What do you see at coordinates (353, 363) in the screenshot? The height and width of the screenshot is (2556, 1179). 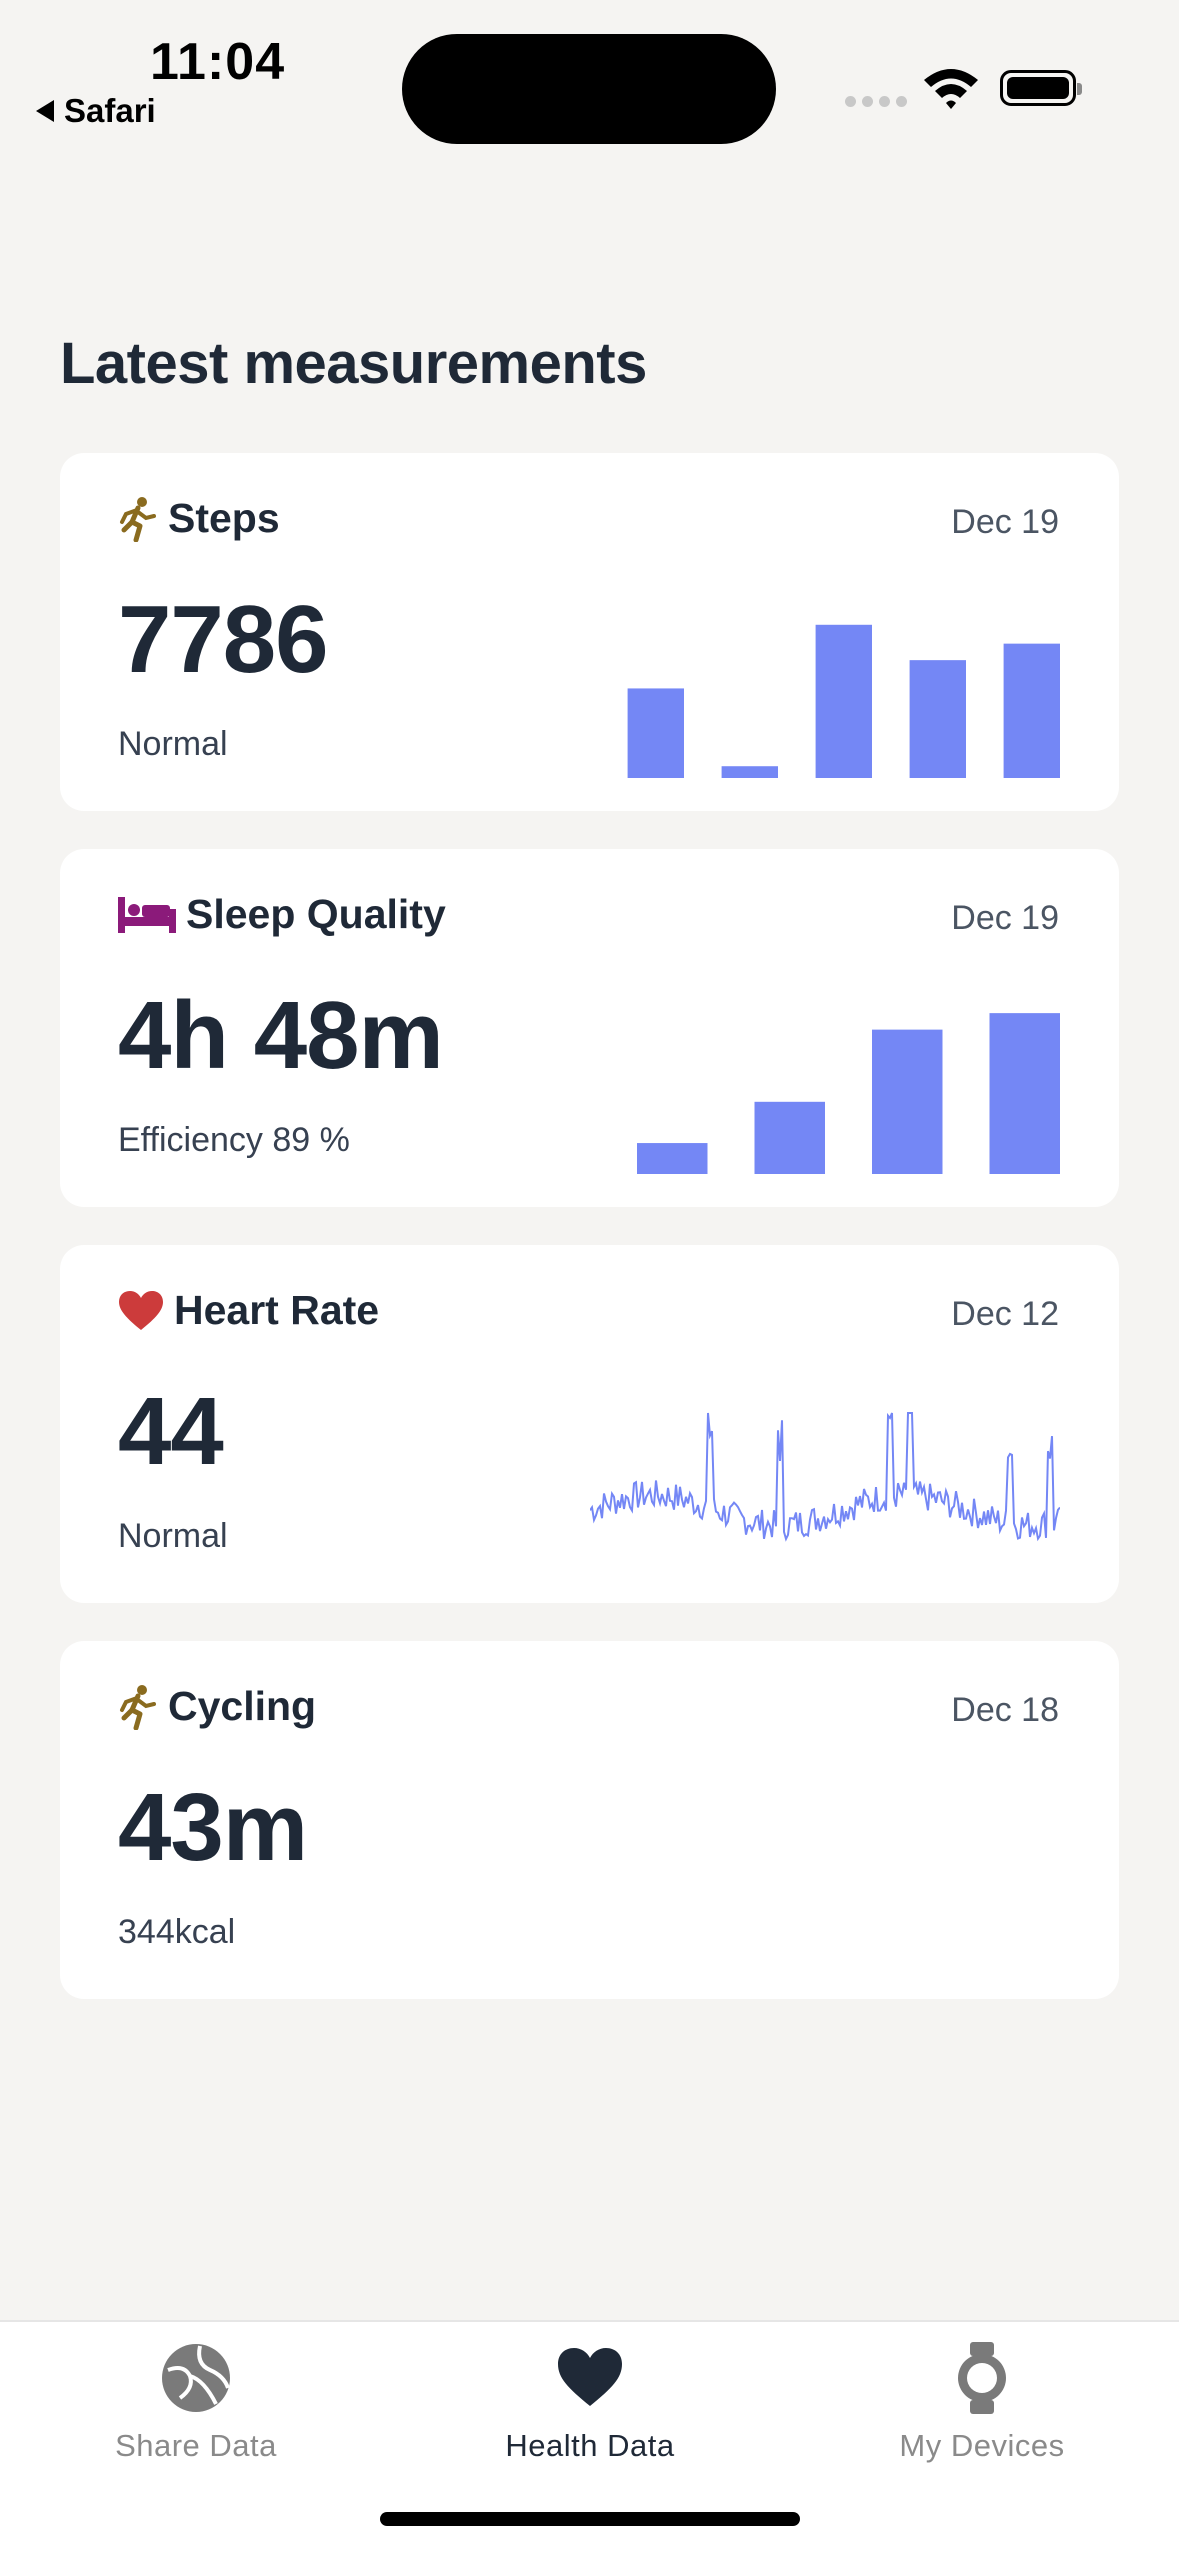 I see `section-title: Latest measurements` at bounding box center [353, 363].